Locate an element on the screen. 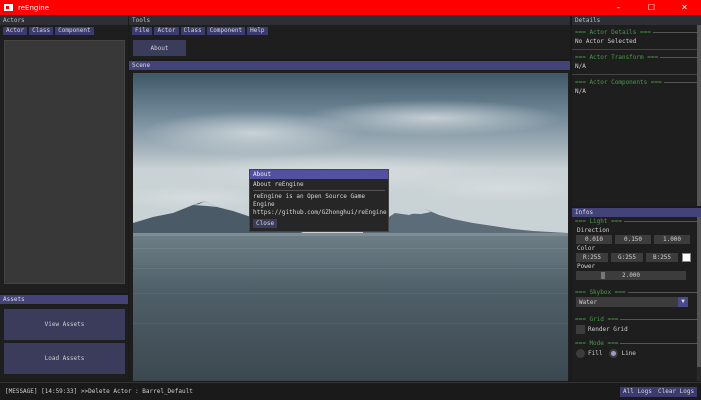 This screenshot has width=701, height=400. color-label: Color is located at coordinates (586, 248).